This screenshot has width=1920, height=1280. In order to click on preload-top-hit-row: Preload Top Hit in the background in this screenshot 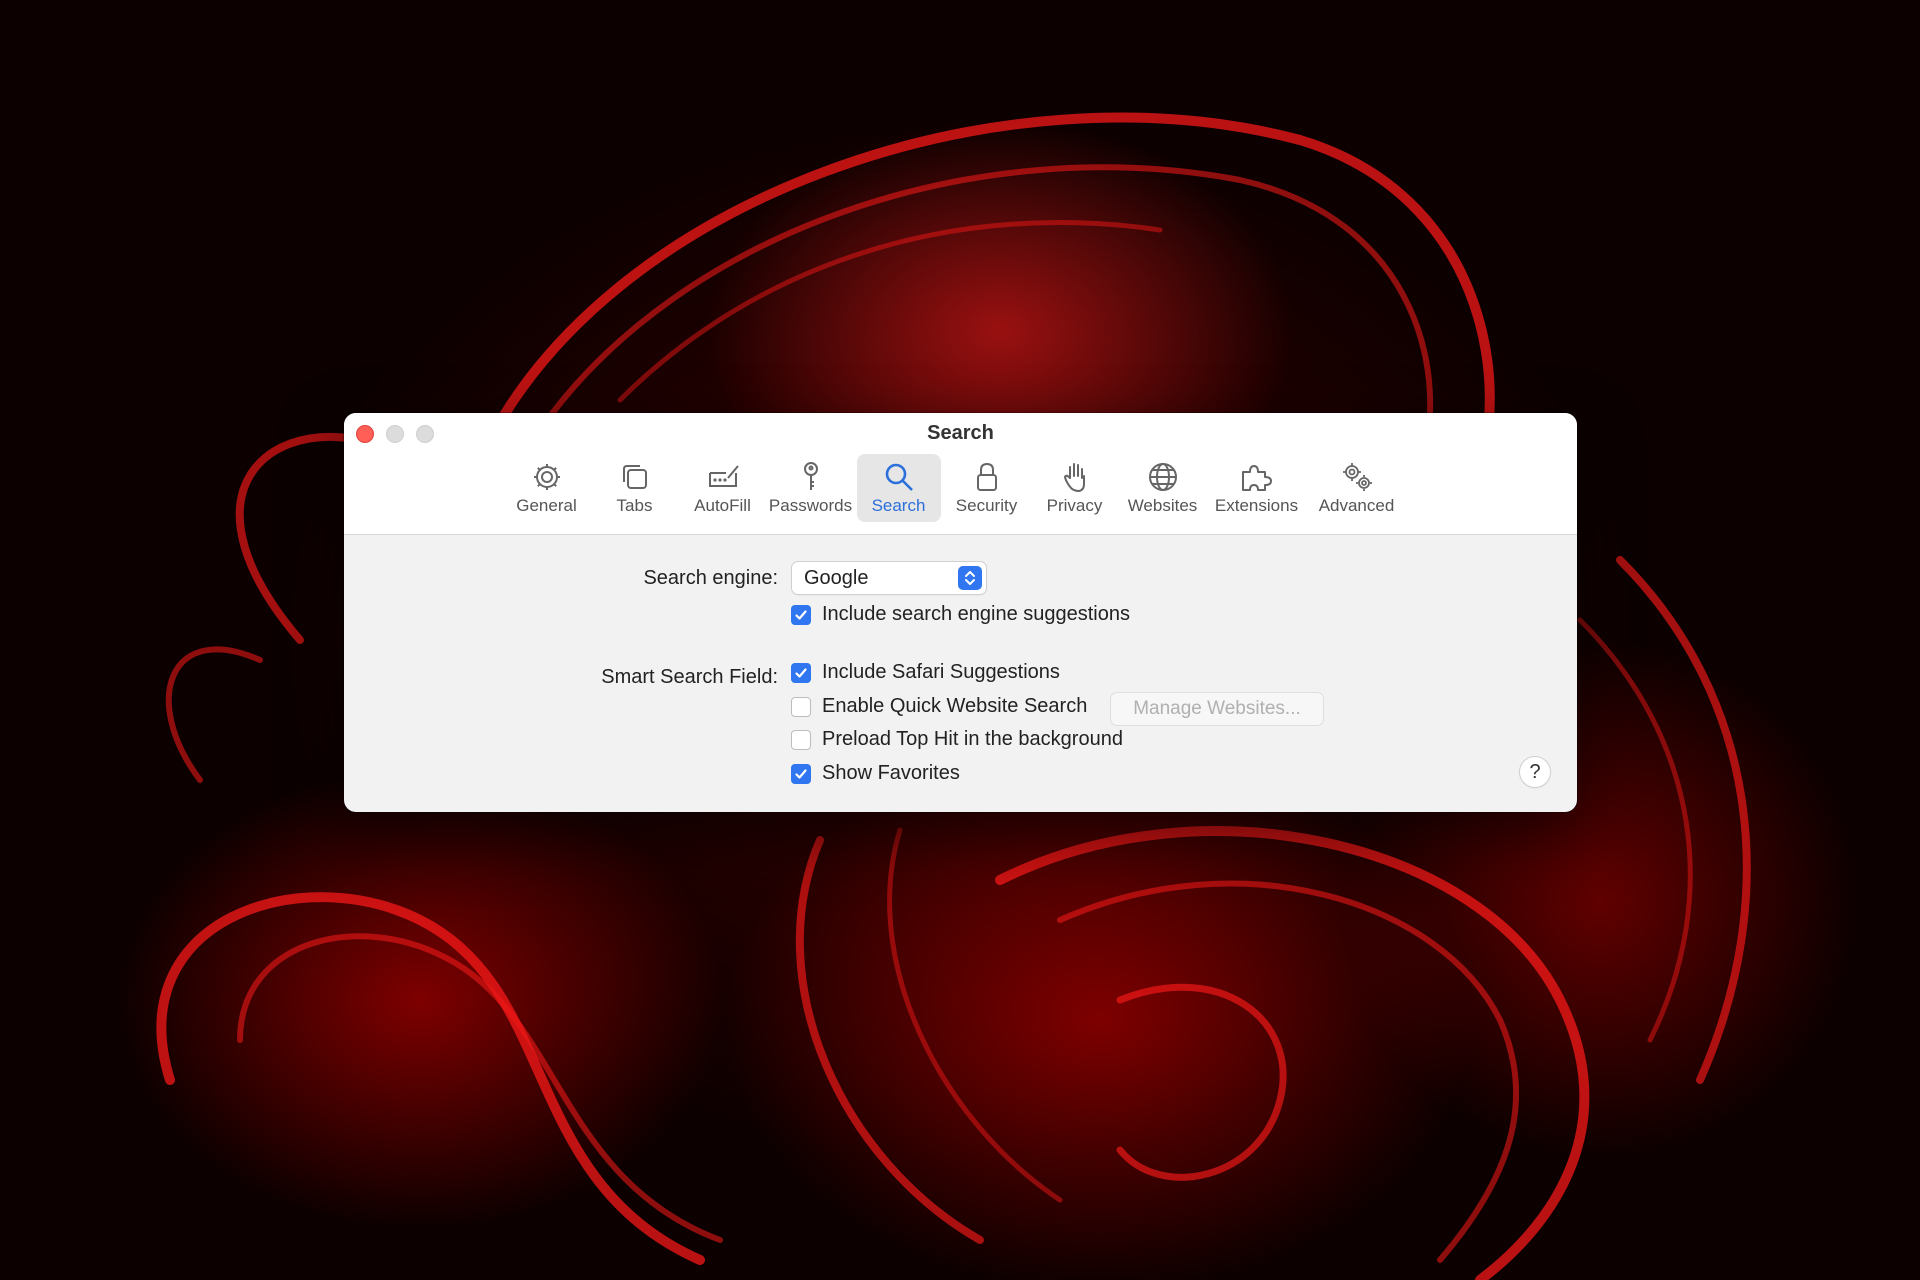, I will do `click(957, 739)`.